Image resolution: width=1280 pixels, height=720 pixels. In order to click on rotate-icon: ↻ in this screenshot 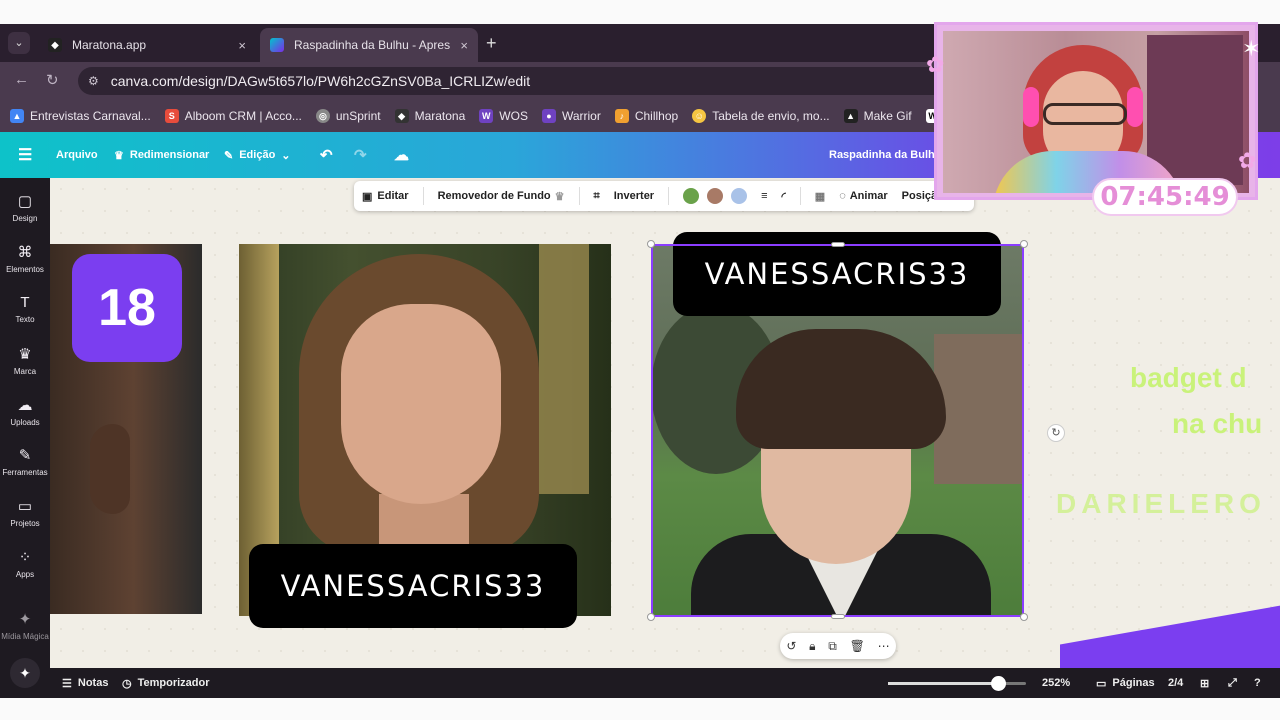, I will do `click(1056, 433)`.